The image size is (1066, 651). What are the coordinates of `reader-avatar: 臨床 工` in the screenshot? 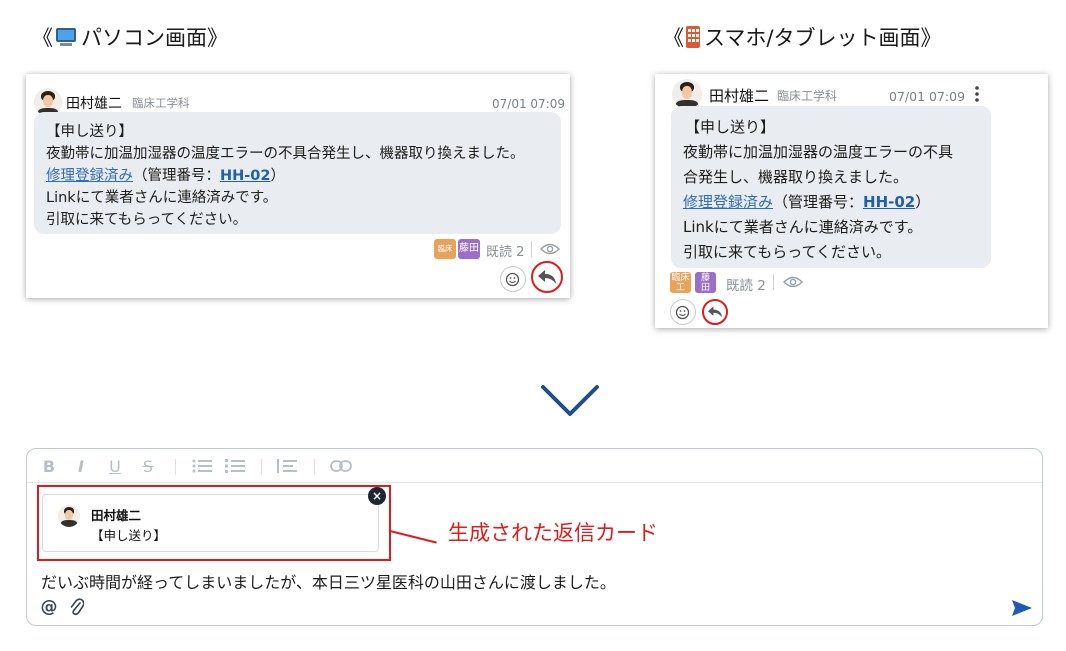 It's located at (680, 282).